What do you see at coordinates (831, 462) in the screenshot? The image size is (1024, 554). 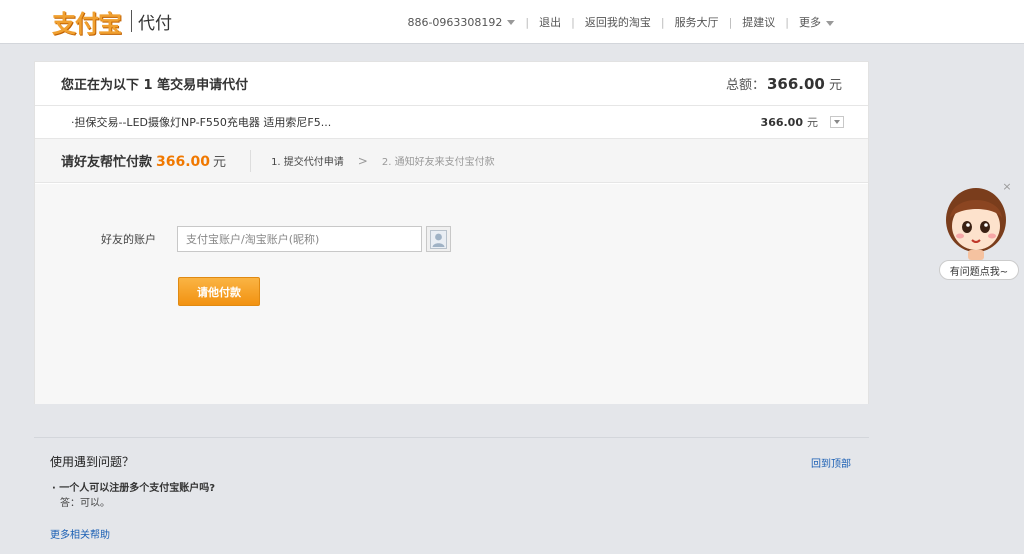 I see `back-to-top-link: 回到顶部` at bounding box center [831, 462].